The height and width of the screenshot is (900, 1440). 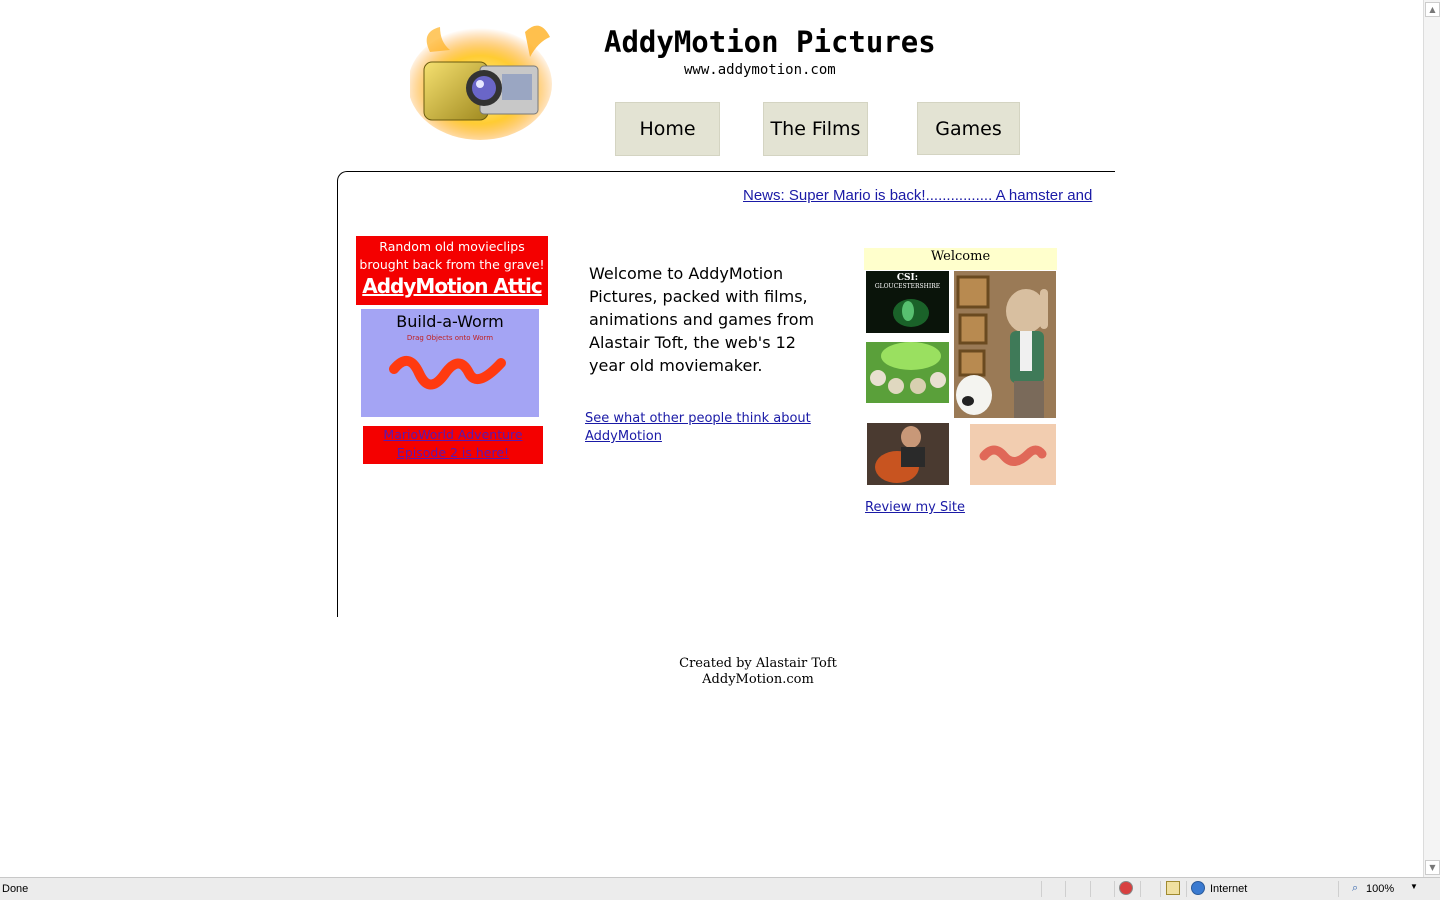 I want to click on worm-clay-thumbnail, so click(x=1013, y=454).